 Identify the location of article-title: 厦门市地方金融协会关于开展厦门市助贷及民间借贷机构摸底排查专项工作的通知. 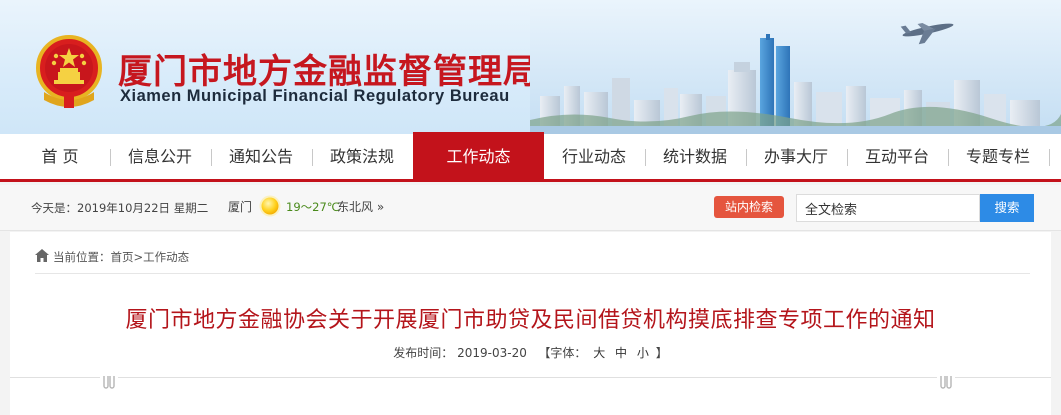
(530, 320).